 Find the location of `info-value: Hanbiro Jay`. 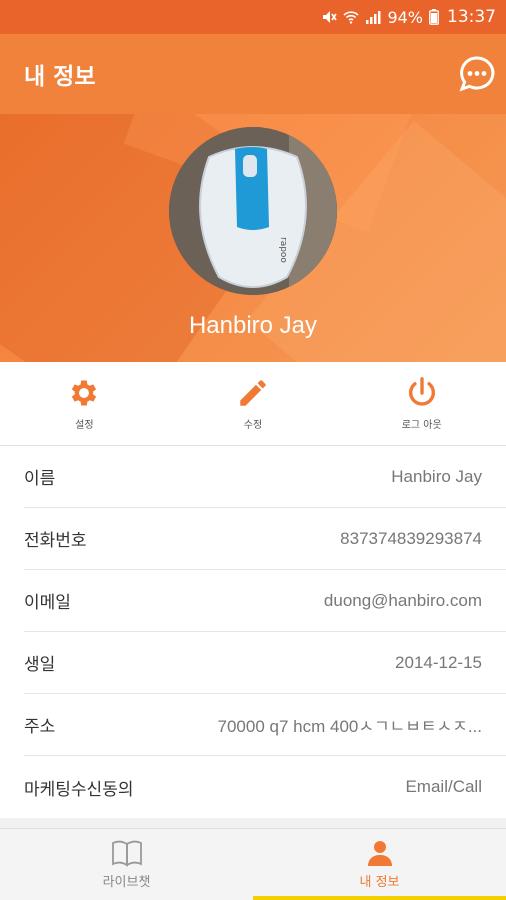

info-value: Hanbiro Jay is located at coordinates (436, 476).